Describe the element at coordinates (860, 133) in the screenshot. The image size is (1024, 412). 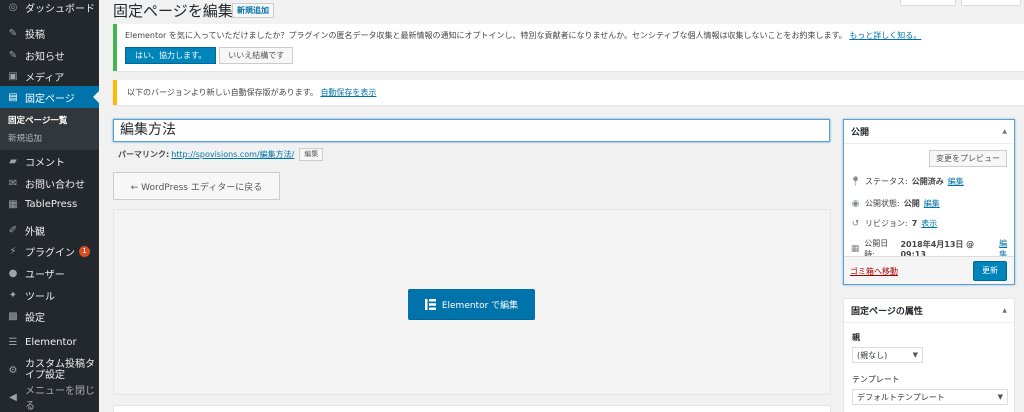
I see `publish-title: 公開` at that location.